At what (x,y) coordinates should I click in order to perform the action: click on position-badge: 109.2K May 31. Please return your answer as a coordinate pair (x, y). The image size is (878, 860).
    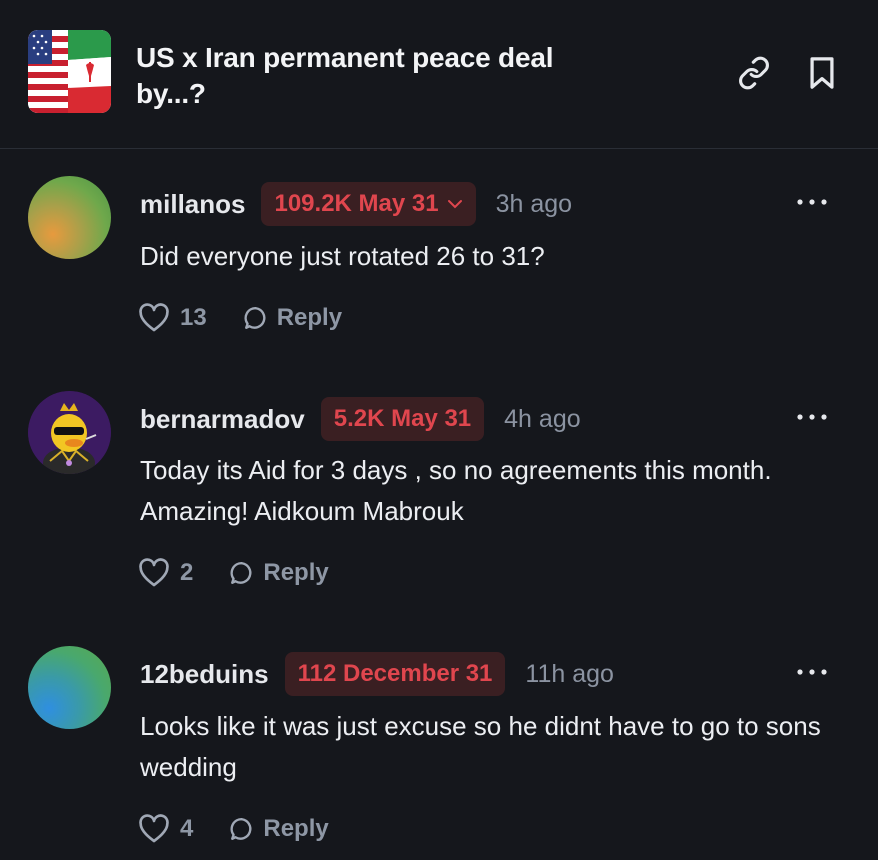
    Looking at the image, I should click on (368, 204).